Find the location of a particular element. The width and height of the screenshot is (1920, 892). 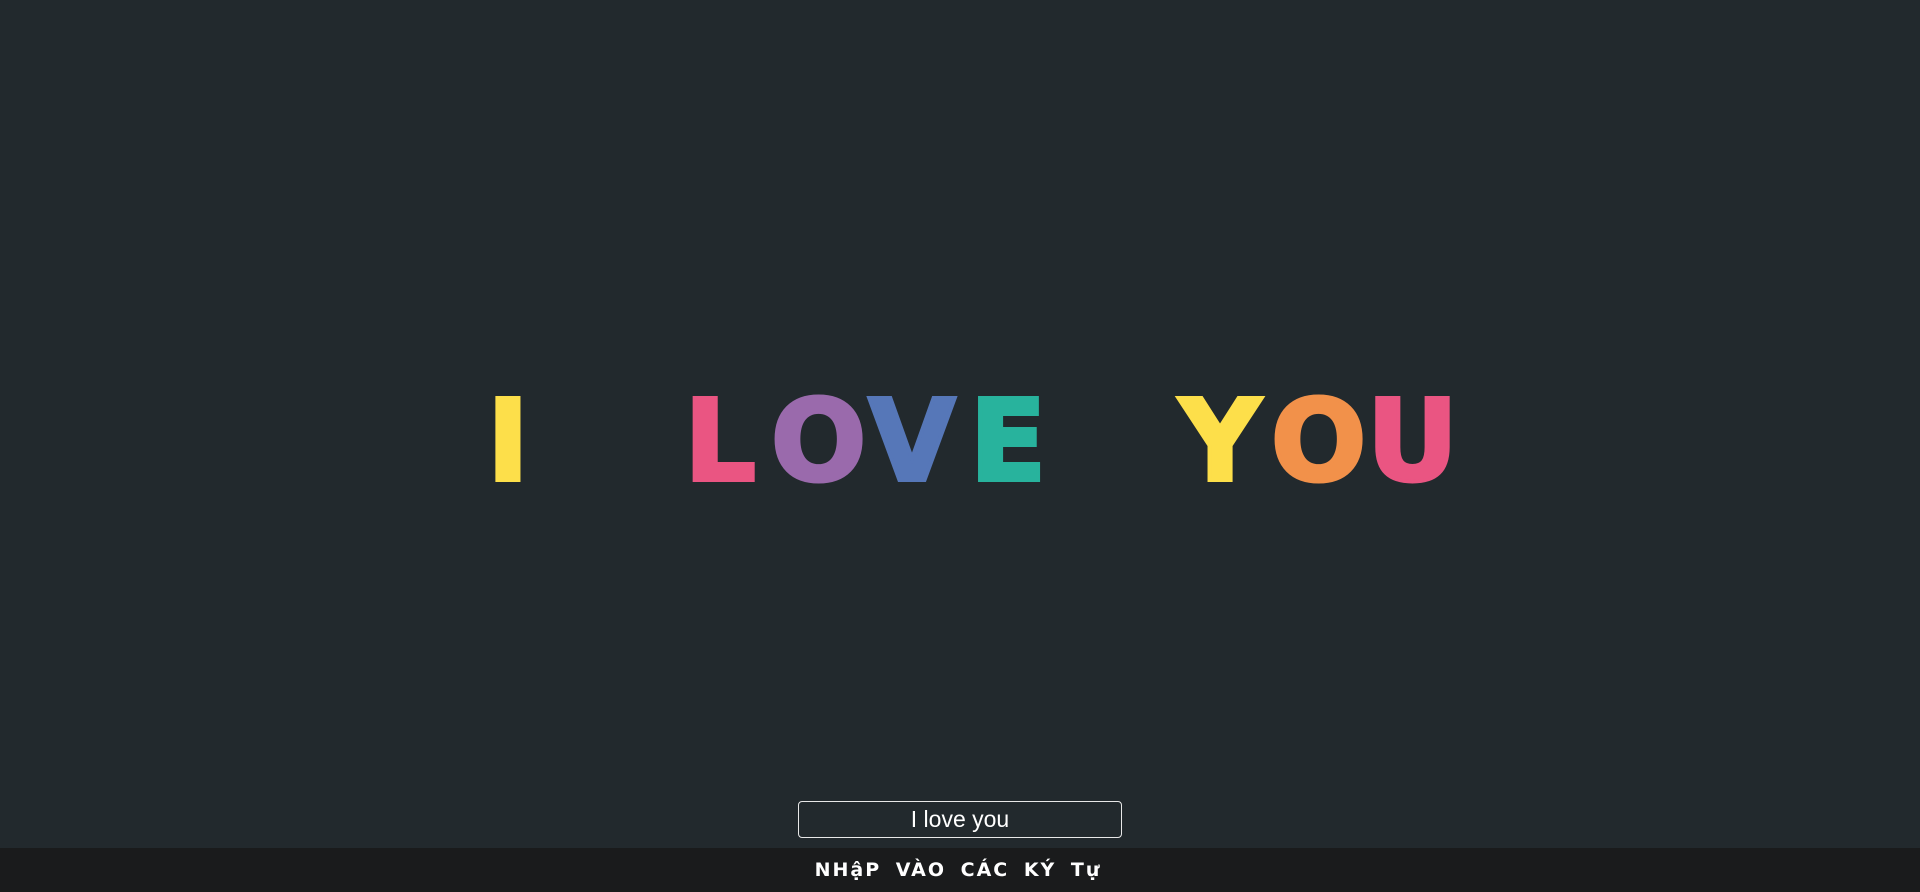

letter-u: U is located at coordinates (1412, 442).